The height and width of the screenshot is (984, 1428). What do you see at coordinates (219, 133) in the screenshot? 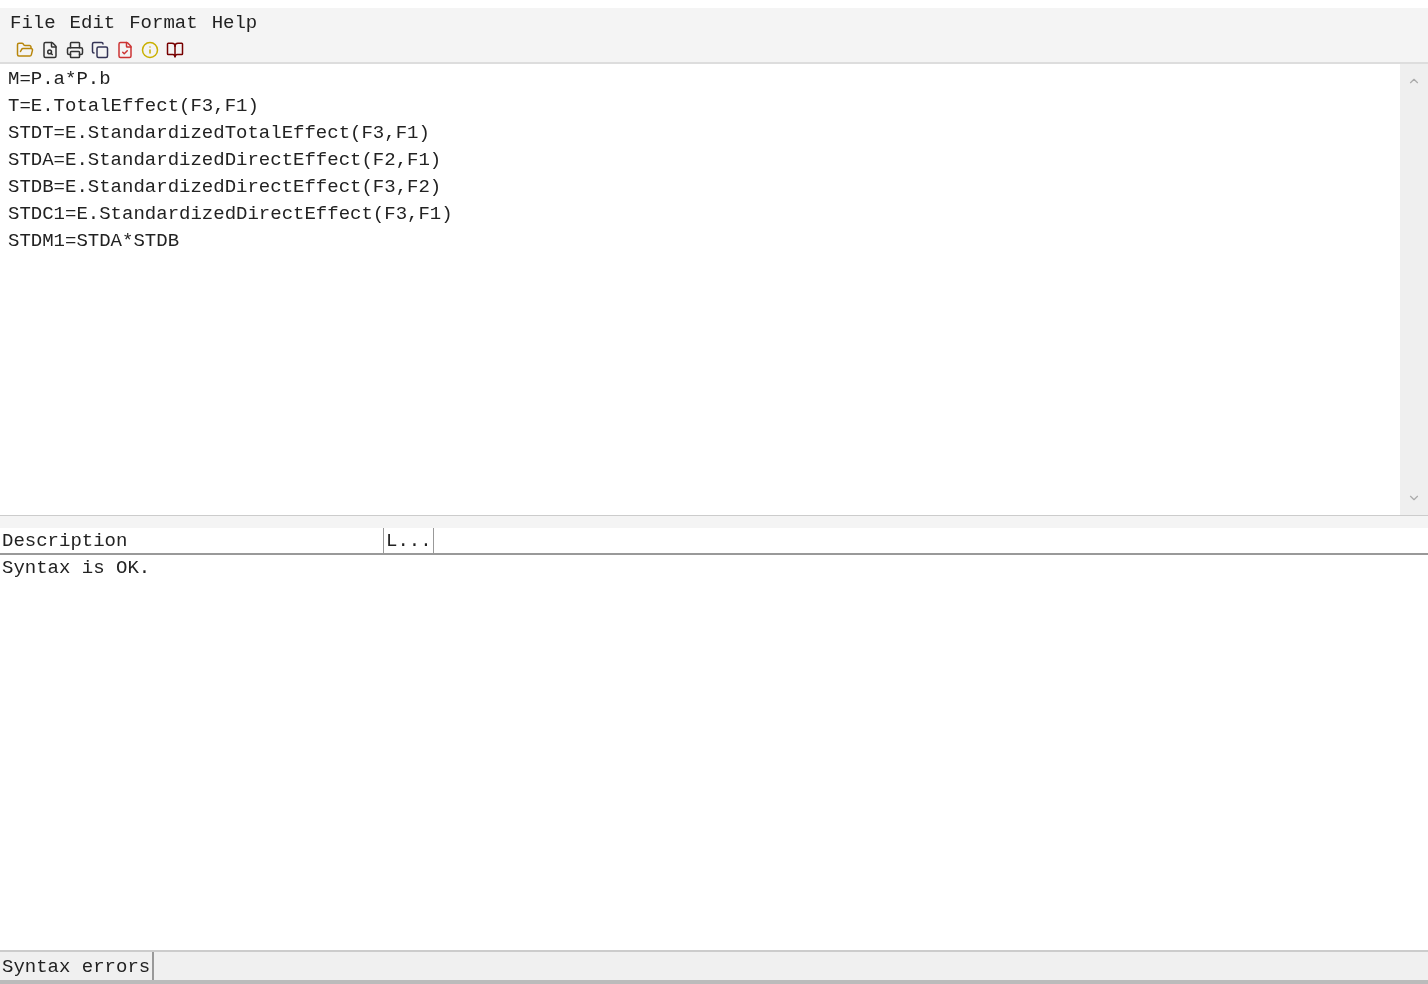
I see `code-line: STDT=E.StandardizedTotalEffect(F3,F1)` at bounding box center [219, 133].